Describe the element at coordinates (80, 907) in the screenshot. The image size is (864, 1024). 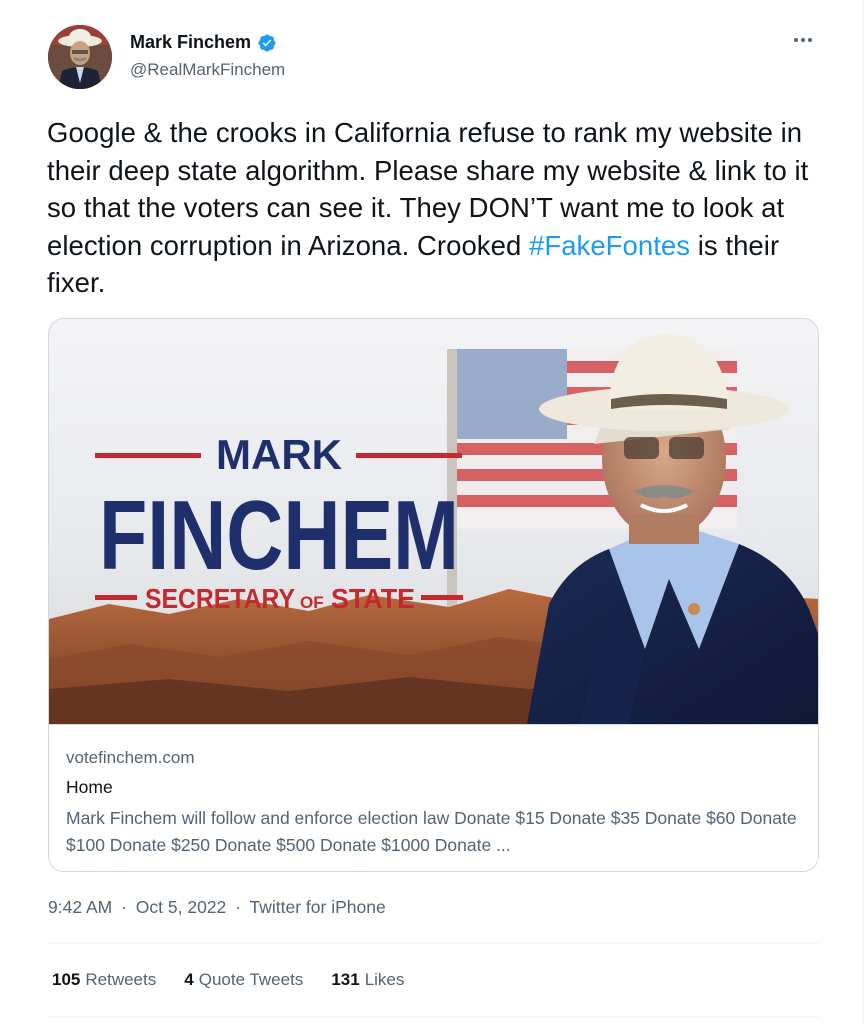
I see `tweet-time: 9:42 AM` at that location.